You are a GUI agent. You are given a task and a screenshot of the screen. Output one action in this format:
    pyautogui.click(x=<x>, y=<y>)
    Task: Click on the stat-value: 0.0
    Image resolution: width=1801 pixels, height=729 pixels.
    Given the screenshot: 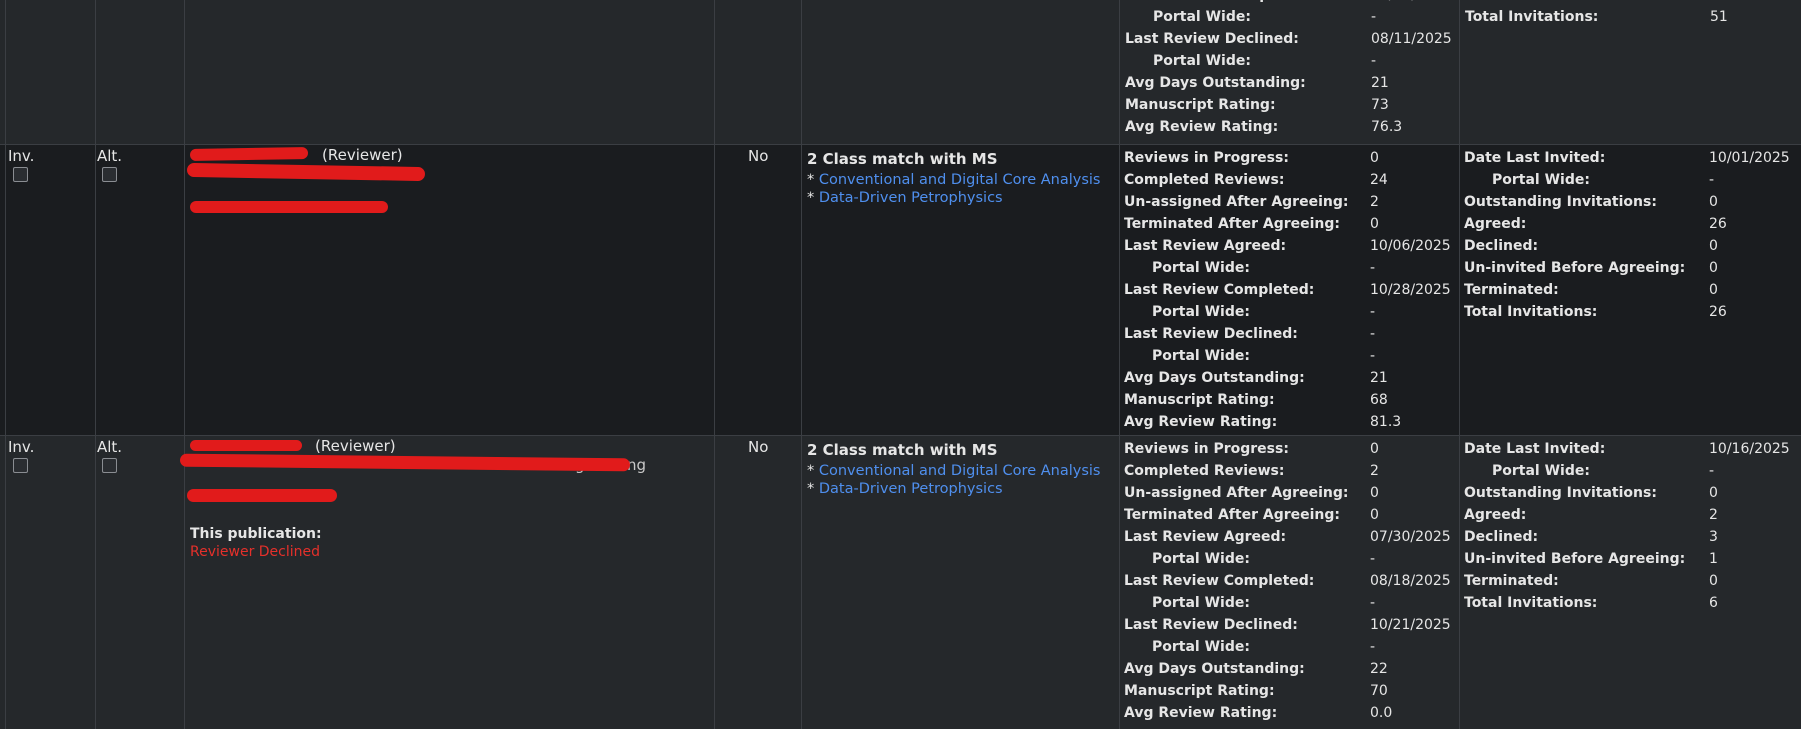 What is the action you would take?
    pyautogui.click(x=1381, y=713)
    